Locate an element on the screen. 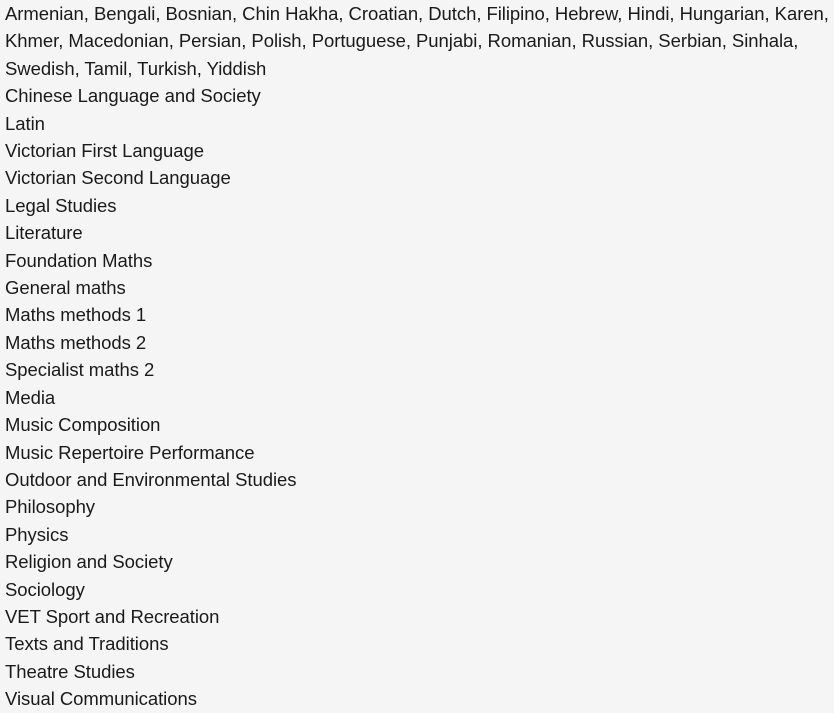 The image size is (834, 713). list-item: Sociology is located at coordinates (45, 589).